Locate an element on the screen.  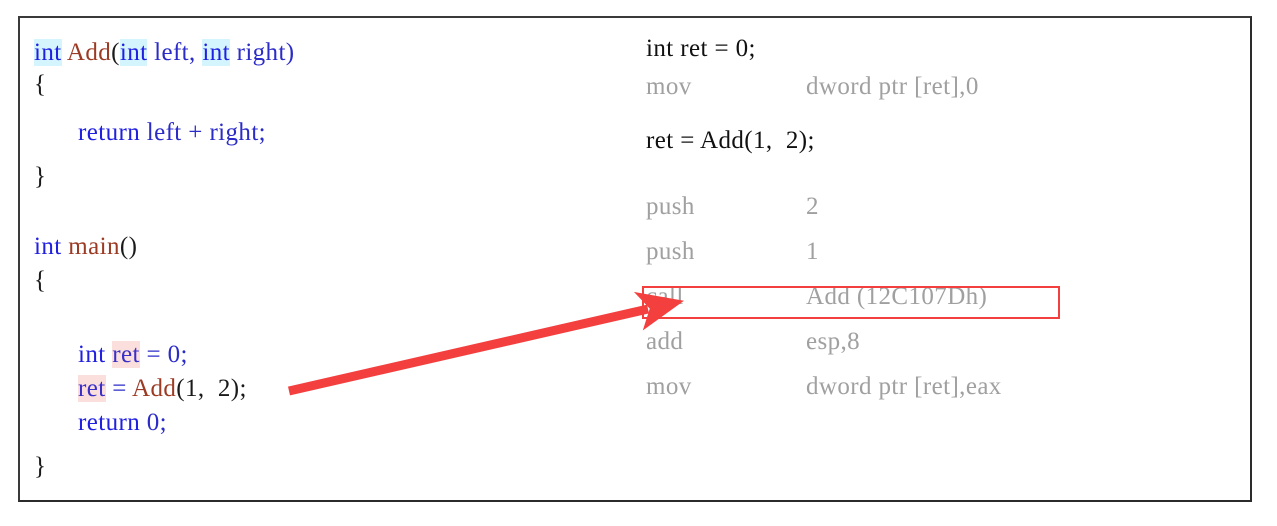
disasm-instruction-add-esp-8: add esp,8 is located at coordinates (753, 341).